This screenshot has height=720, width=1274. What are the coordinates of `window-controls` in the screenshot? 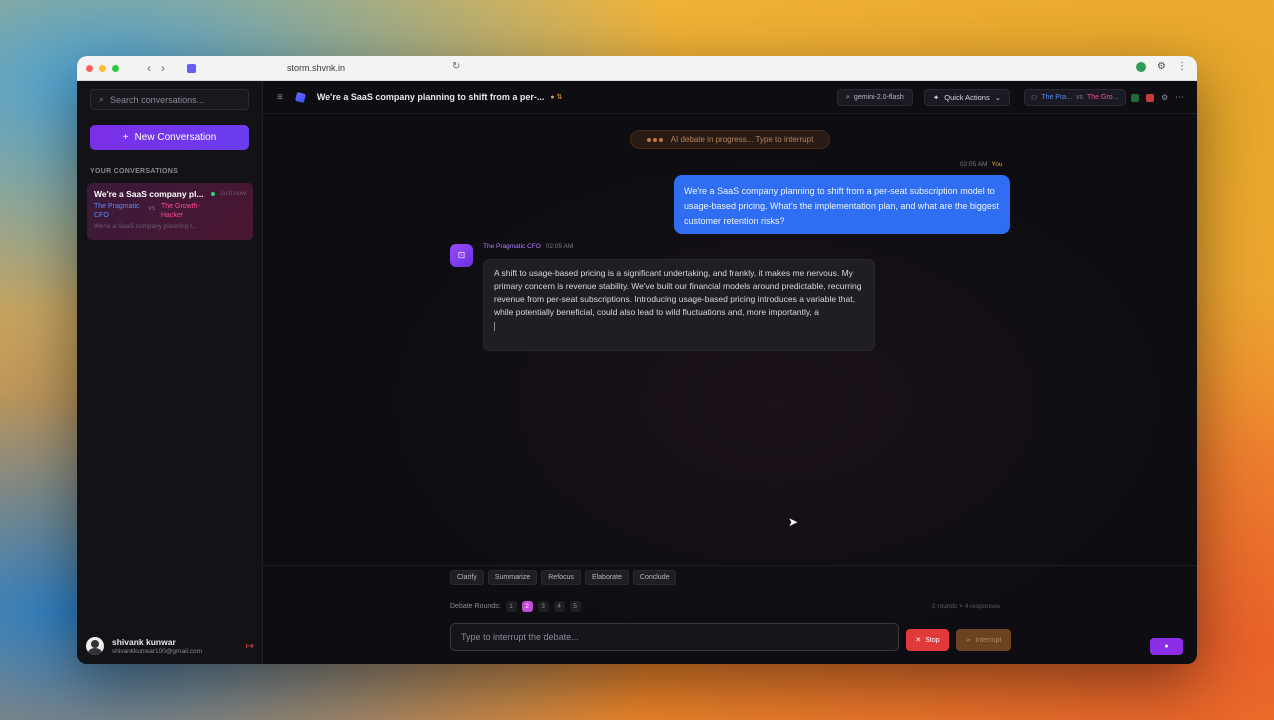 It's located at (102, 68).